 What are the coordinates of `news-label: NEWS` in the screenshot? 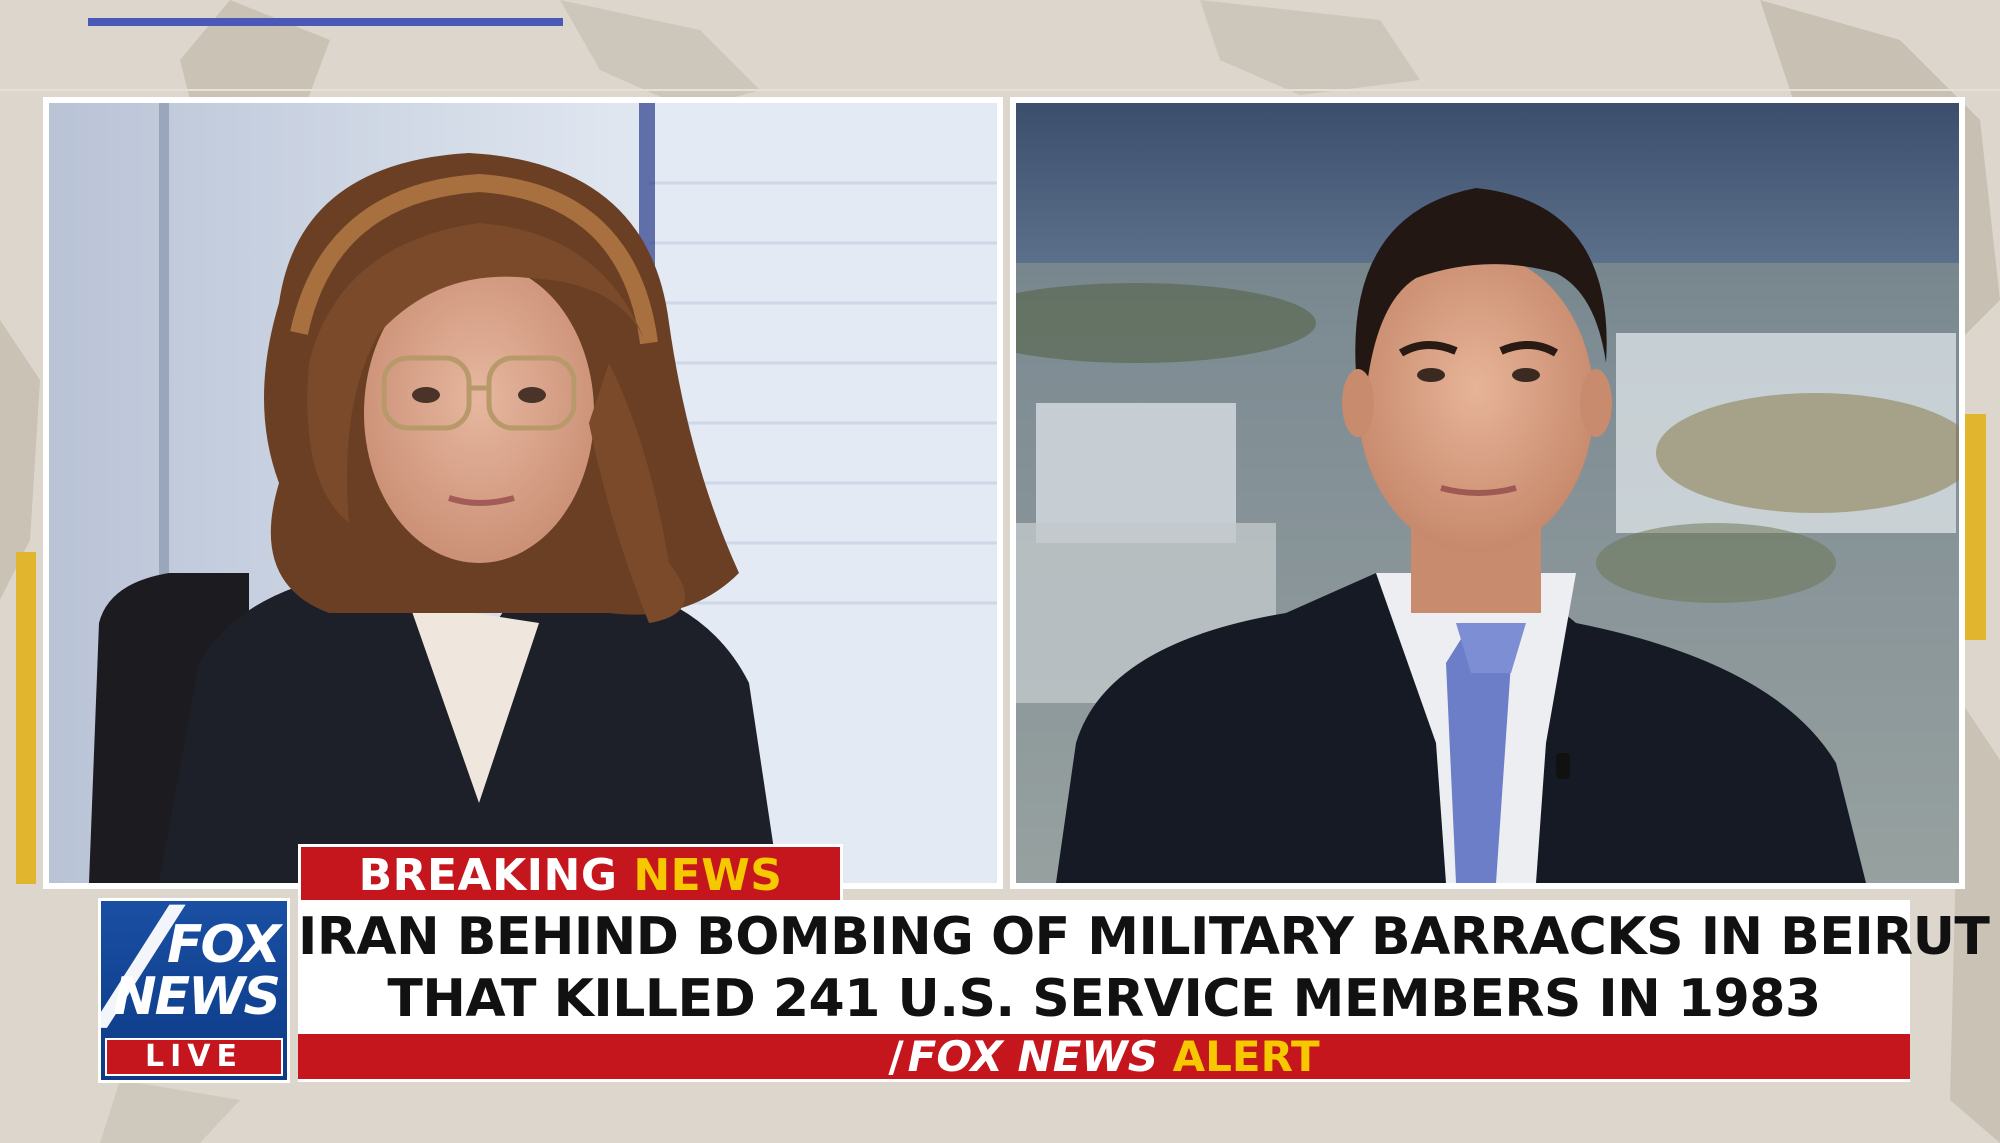 It's located at (708, 875).